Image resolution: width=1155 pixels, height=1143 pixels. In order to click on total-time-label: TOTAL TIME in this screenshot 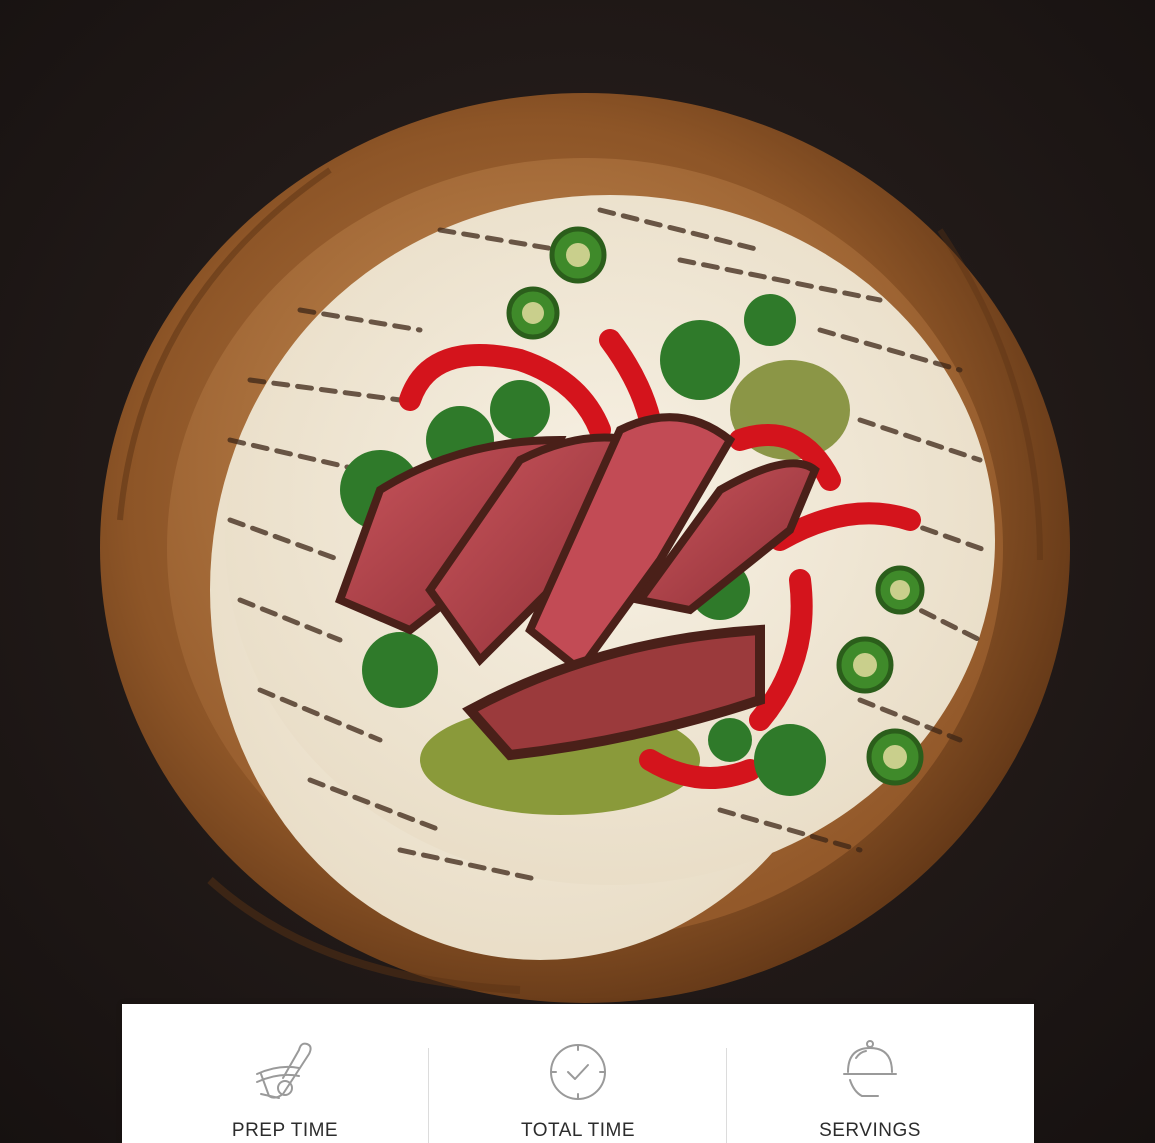, I will do `click(578, 1130)`.